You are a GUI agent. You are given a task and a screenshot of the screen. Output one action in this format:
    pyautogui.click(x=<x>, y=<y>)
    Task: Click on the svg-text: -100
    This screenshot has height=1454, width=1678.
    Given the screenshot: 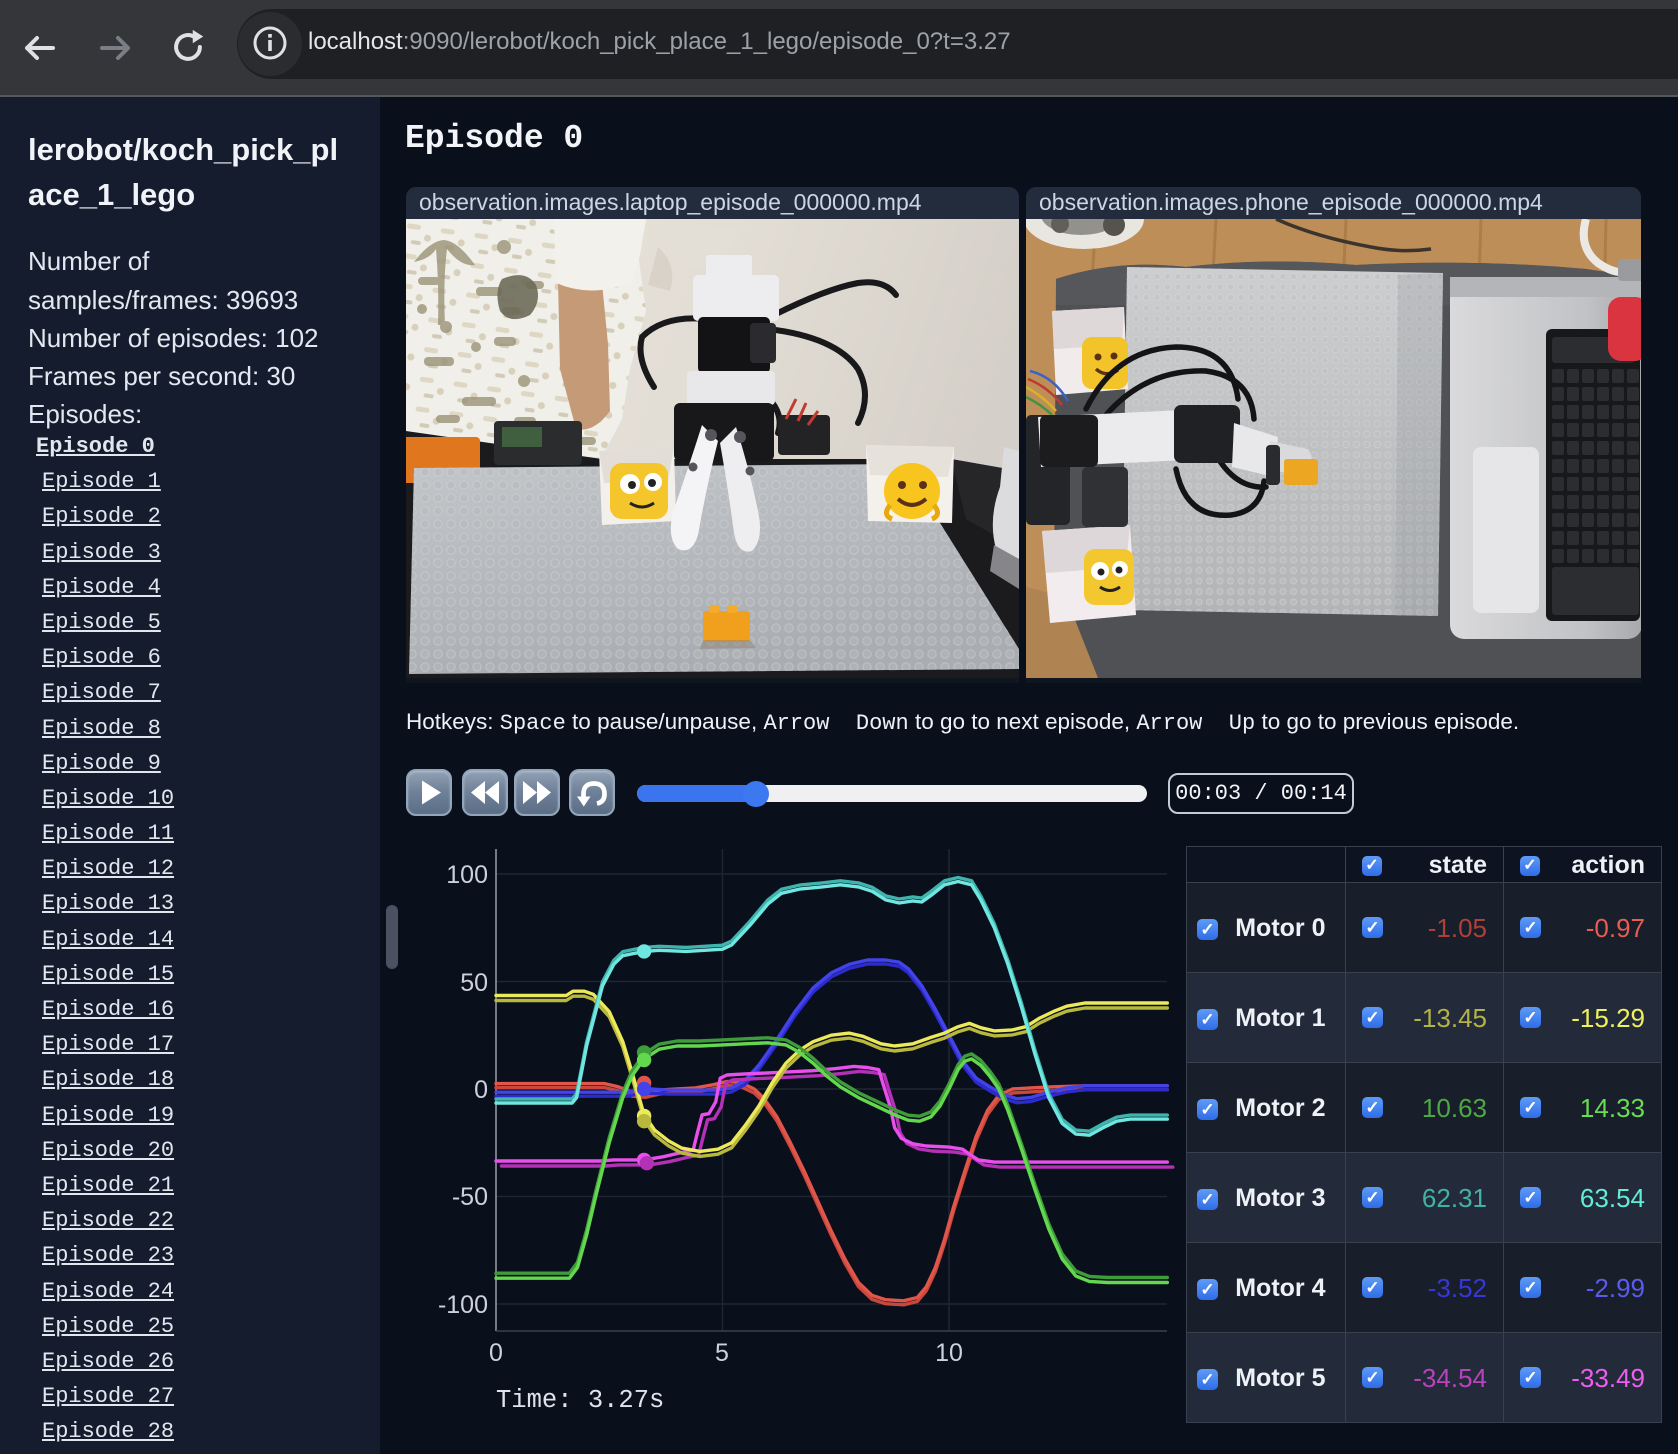 What is the action you would take?
    pyautogui.click(x=463, y=1305)
    